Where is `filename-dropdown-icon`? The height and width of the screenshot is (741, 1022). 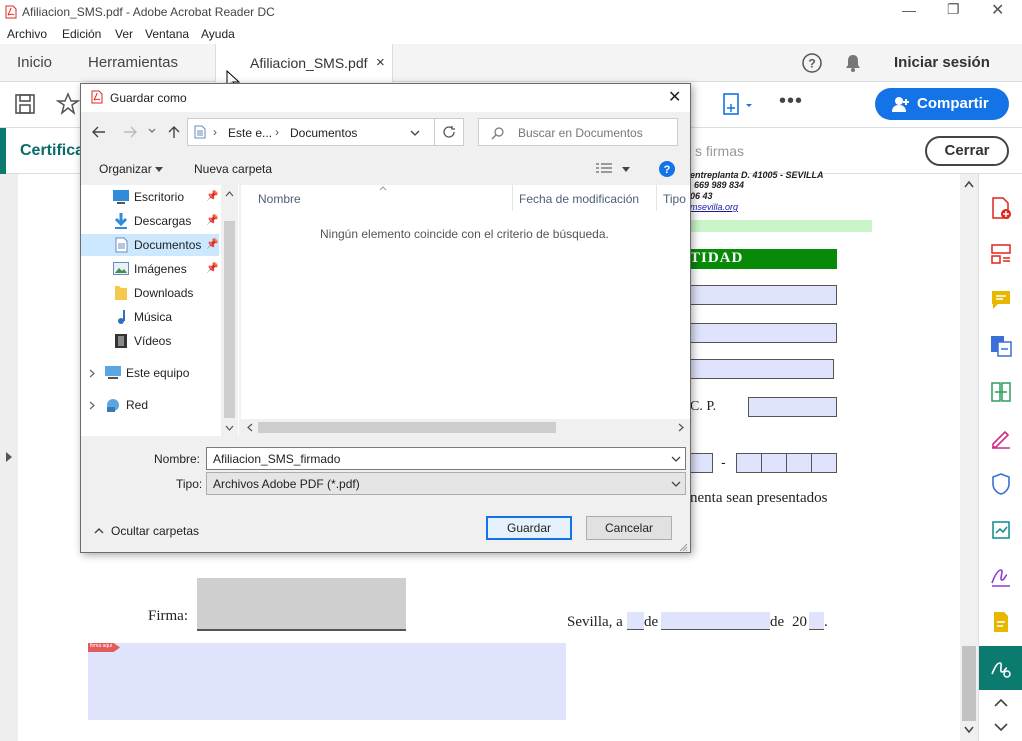
filename-dropdown-icon is located at coordinates (676, 459).